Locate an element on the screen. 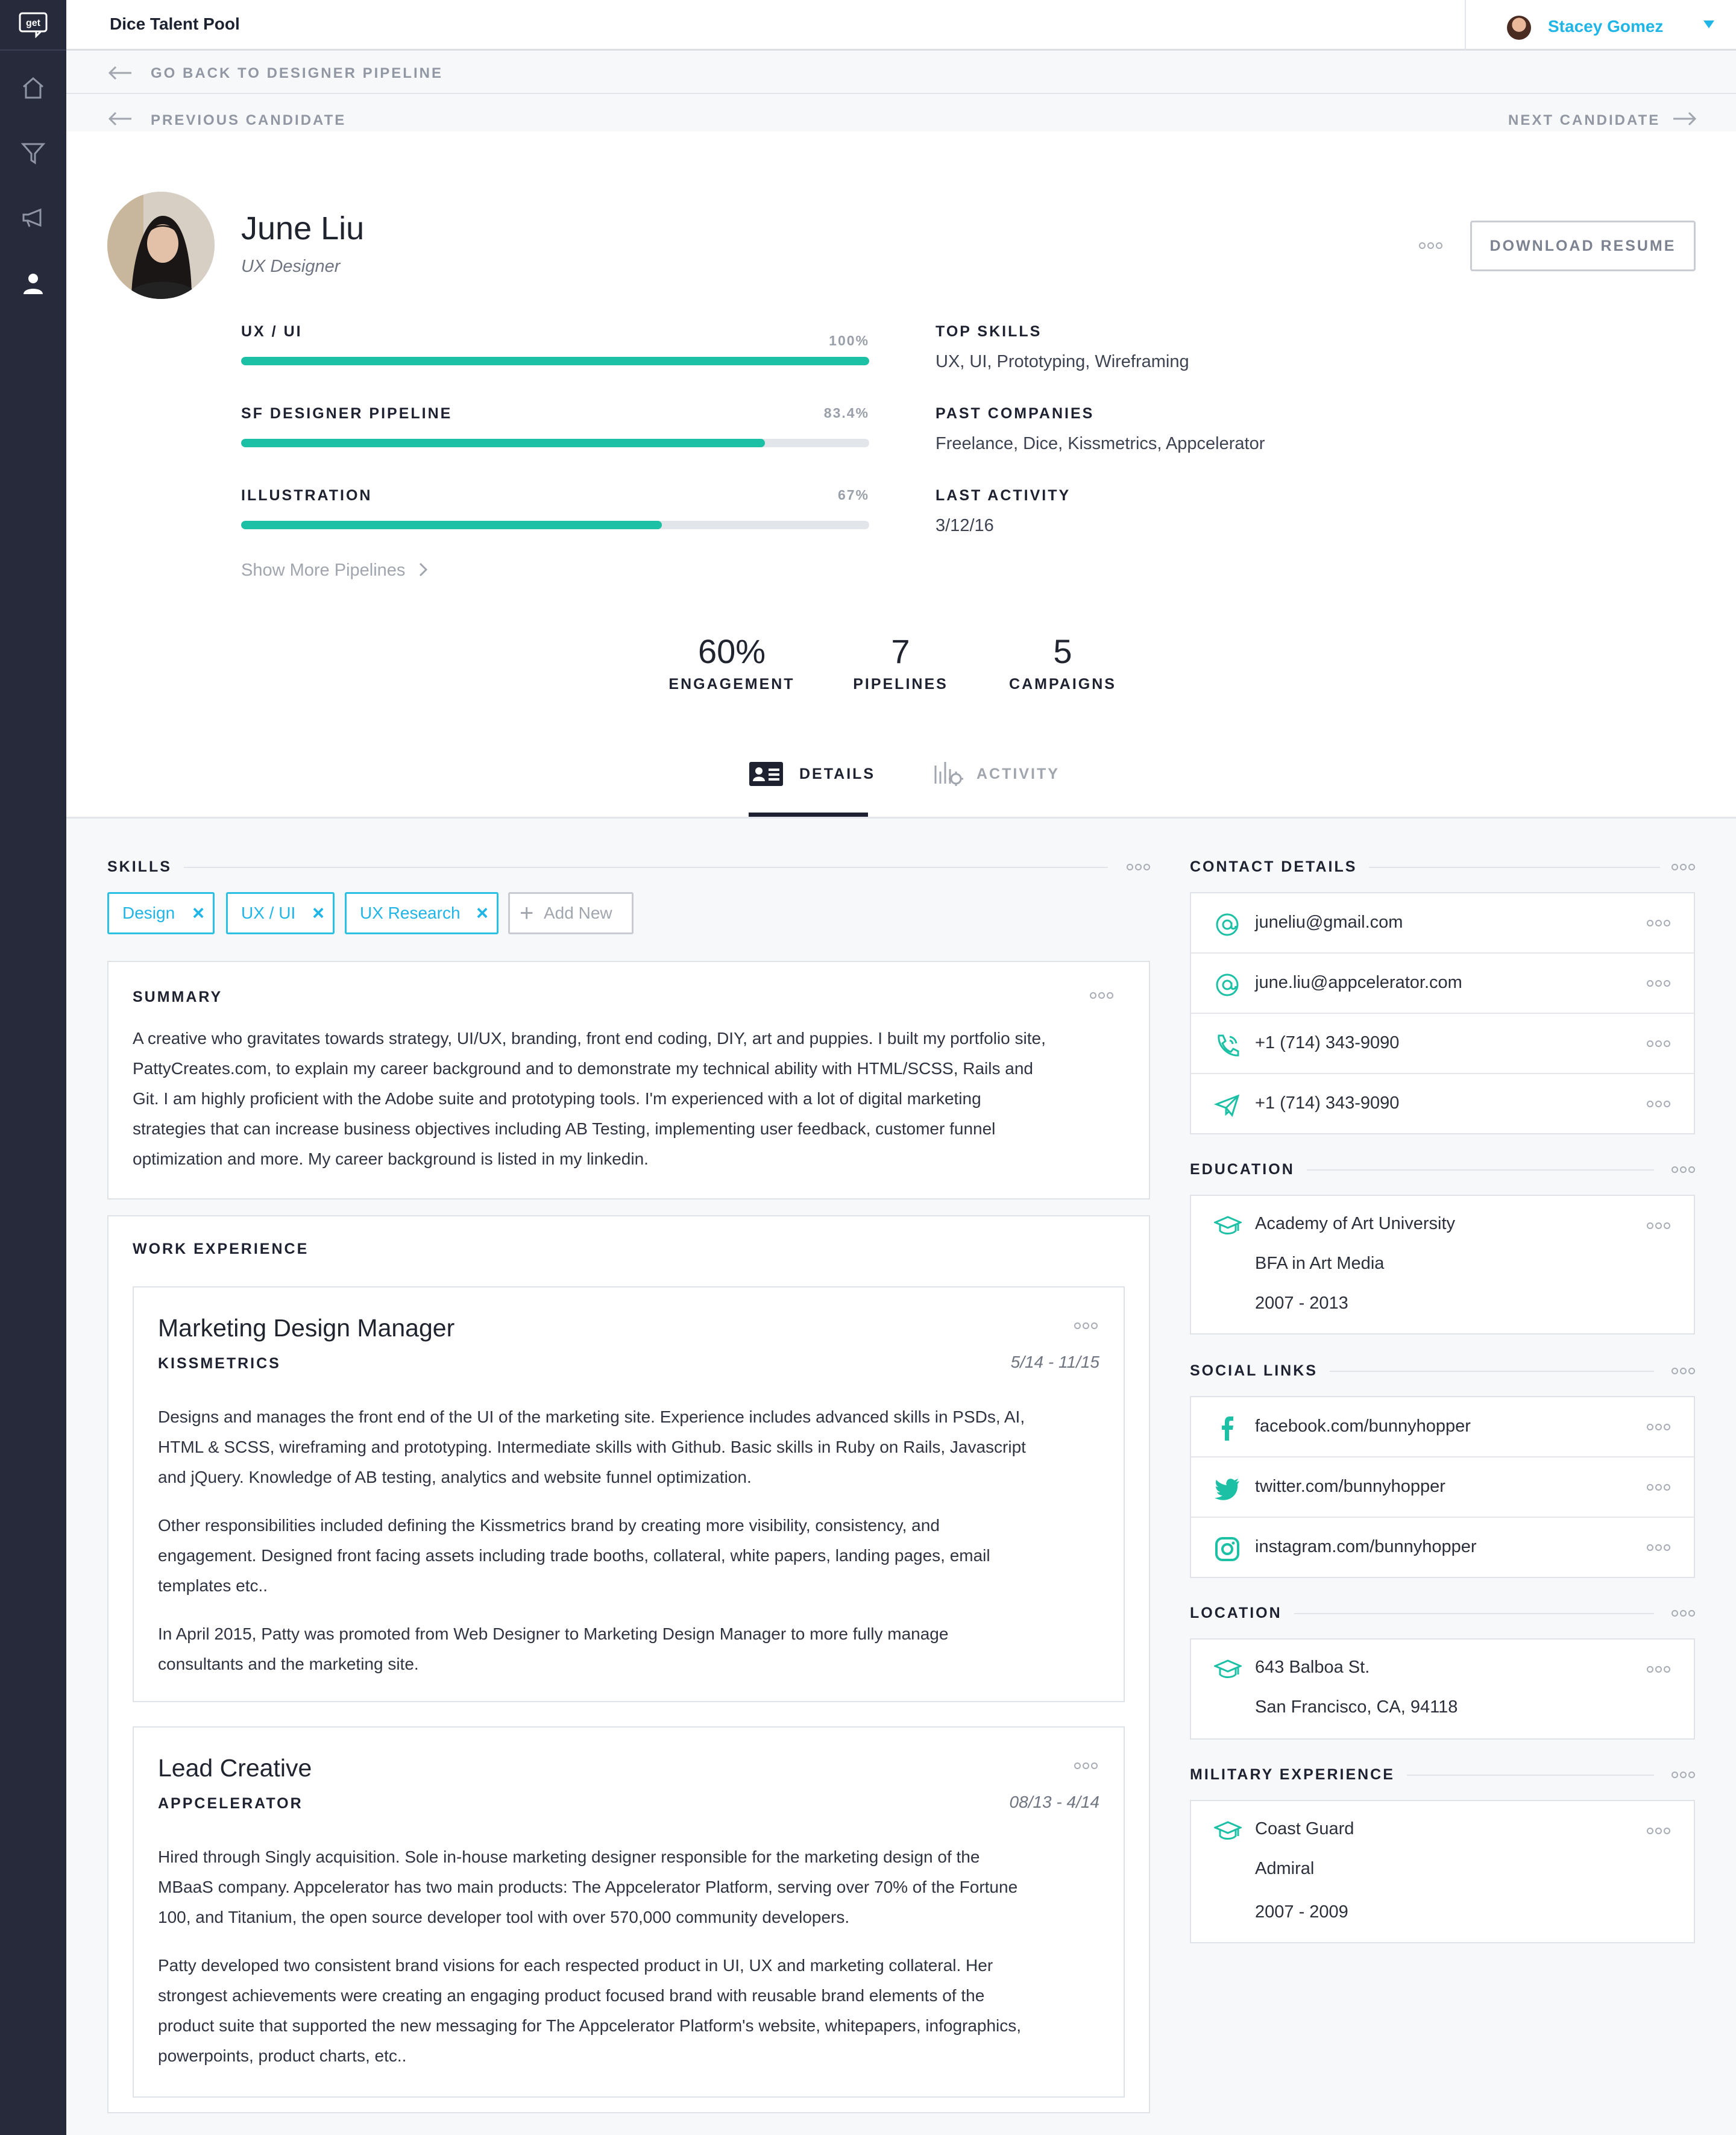 The height and width of the screenshot is (2135, 1736). tab-label: DETAILS is located at coordinates (837, 774).